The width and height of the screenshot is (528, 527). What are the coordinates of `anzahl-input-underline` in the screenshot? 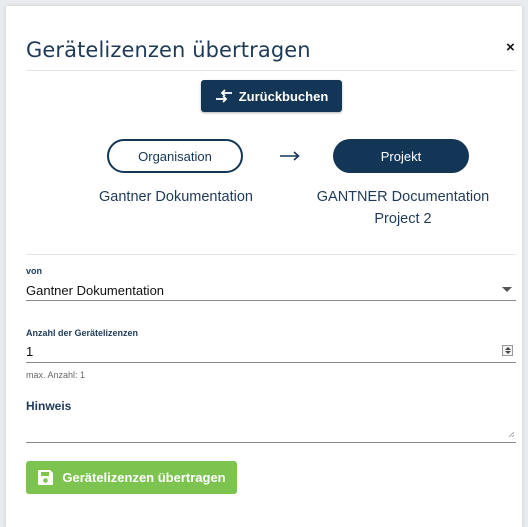 It's located at (271, 362).